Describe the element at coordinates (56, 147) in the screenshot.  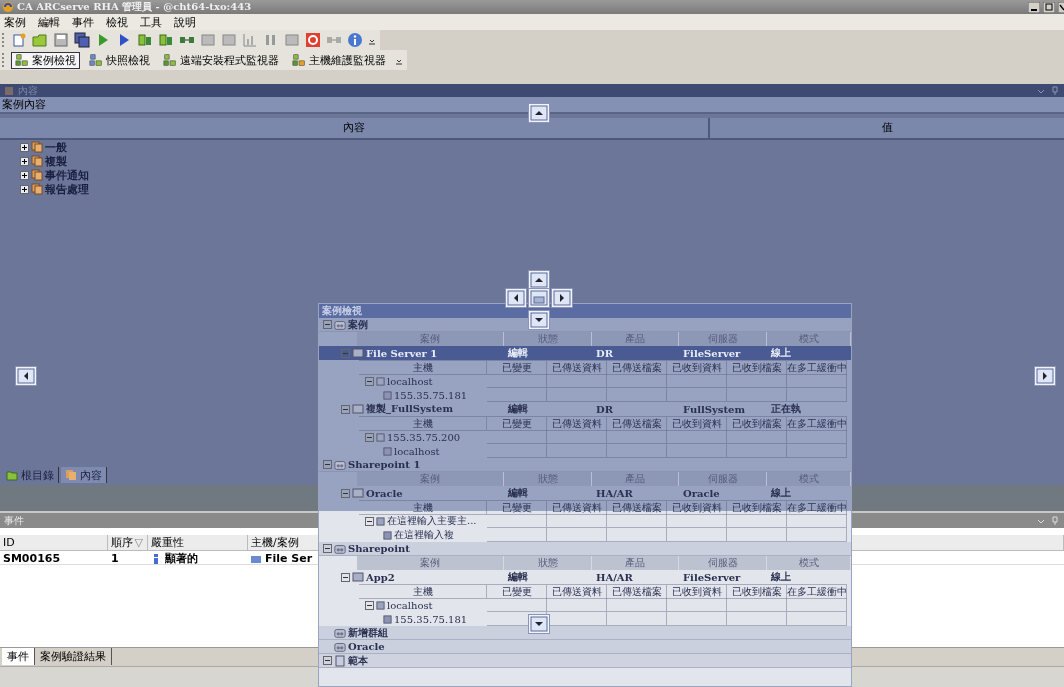
I see `tree-item: 一般` at that location.